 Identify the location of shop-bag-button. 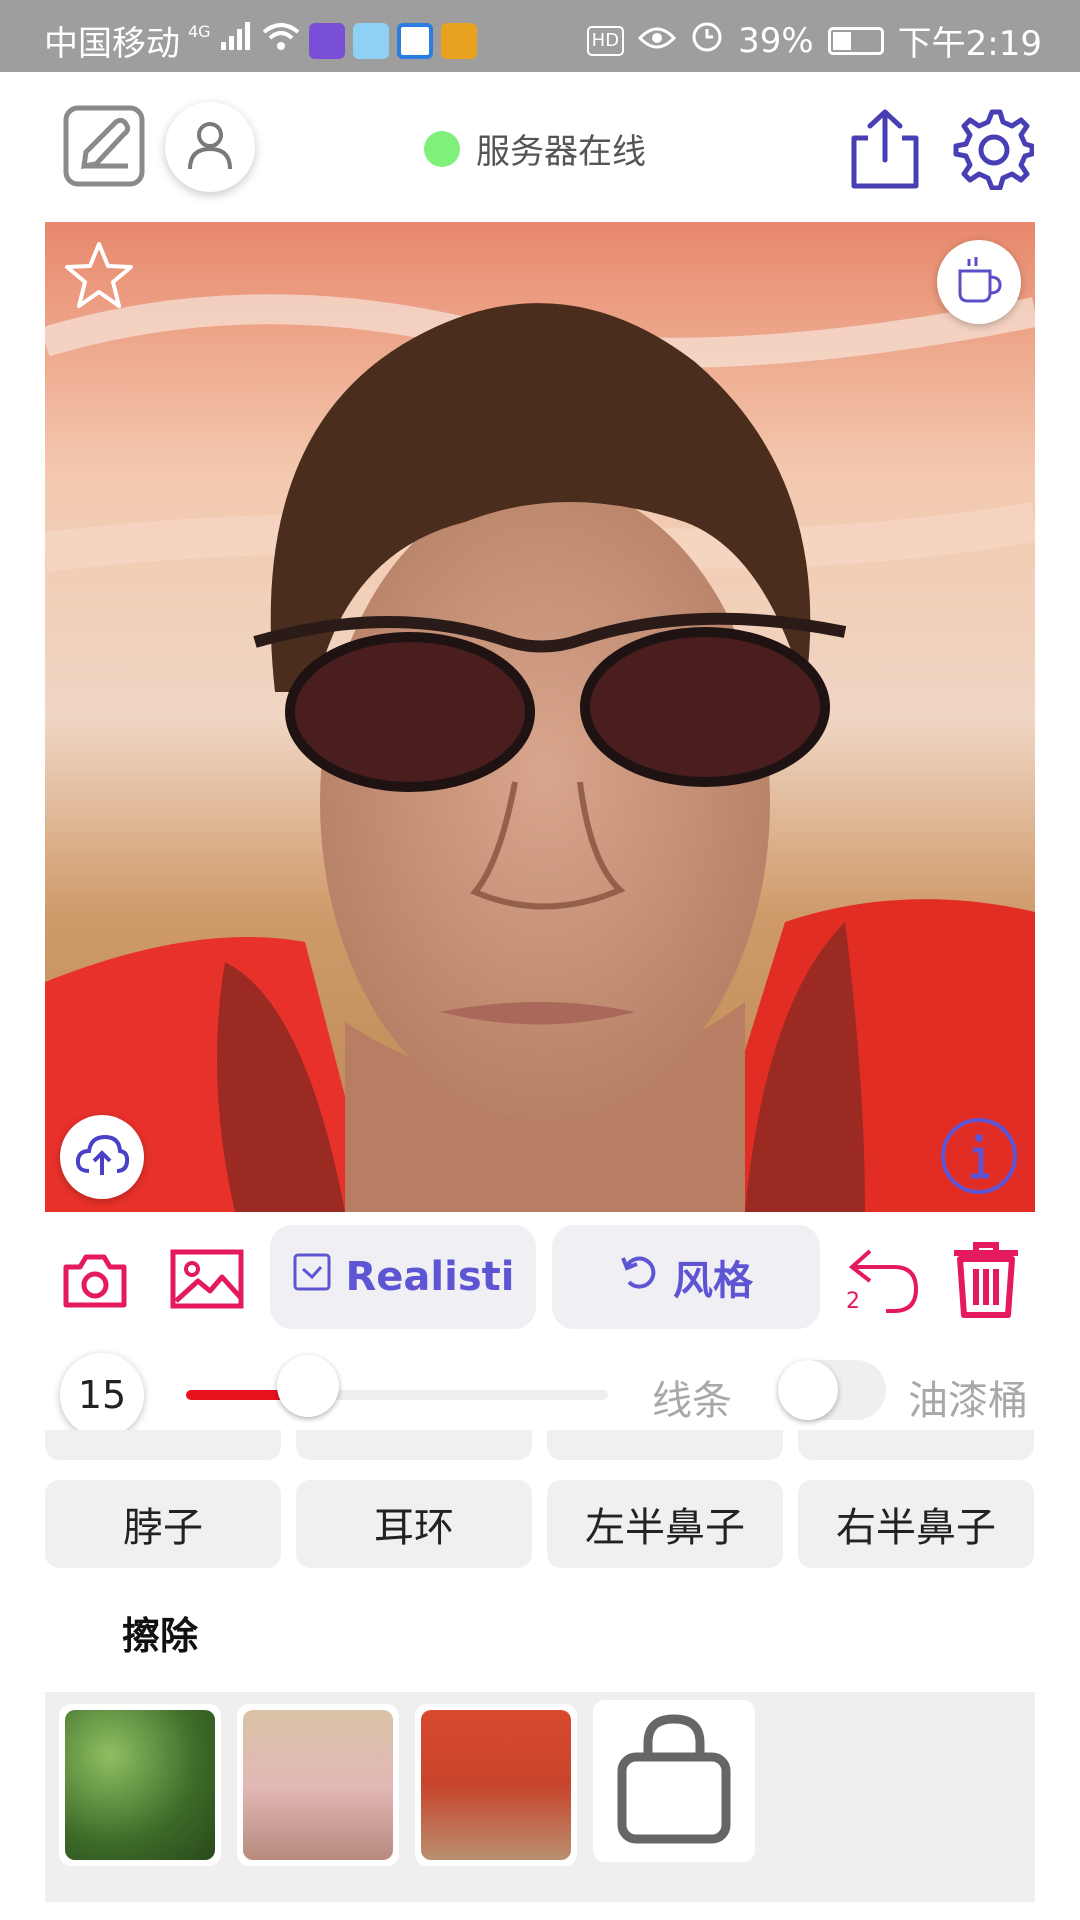
(674, 1781).